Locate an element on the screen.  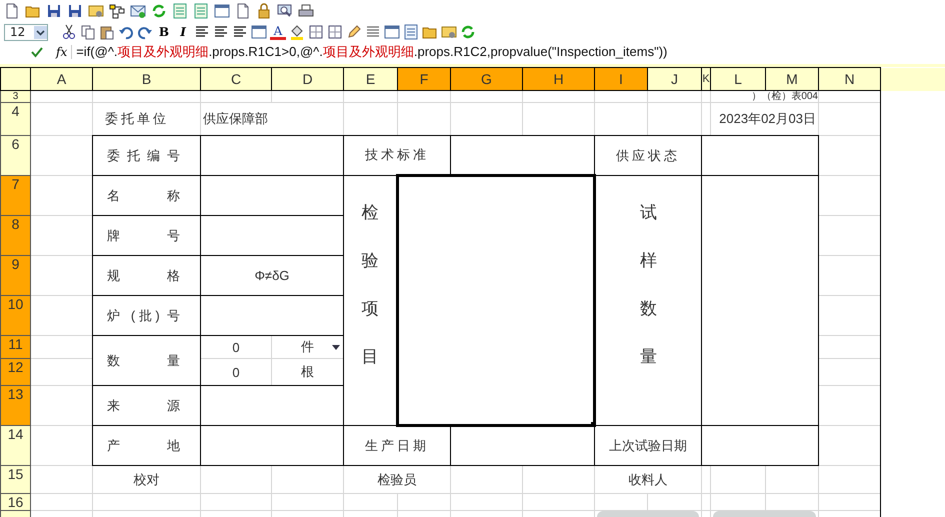
scissors-icon is located at coordinates (69, 32).